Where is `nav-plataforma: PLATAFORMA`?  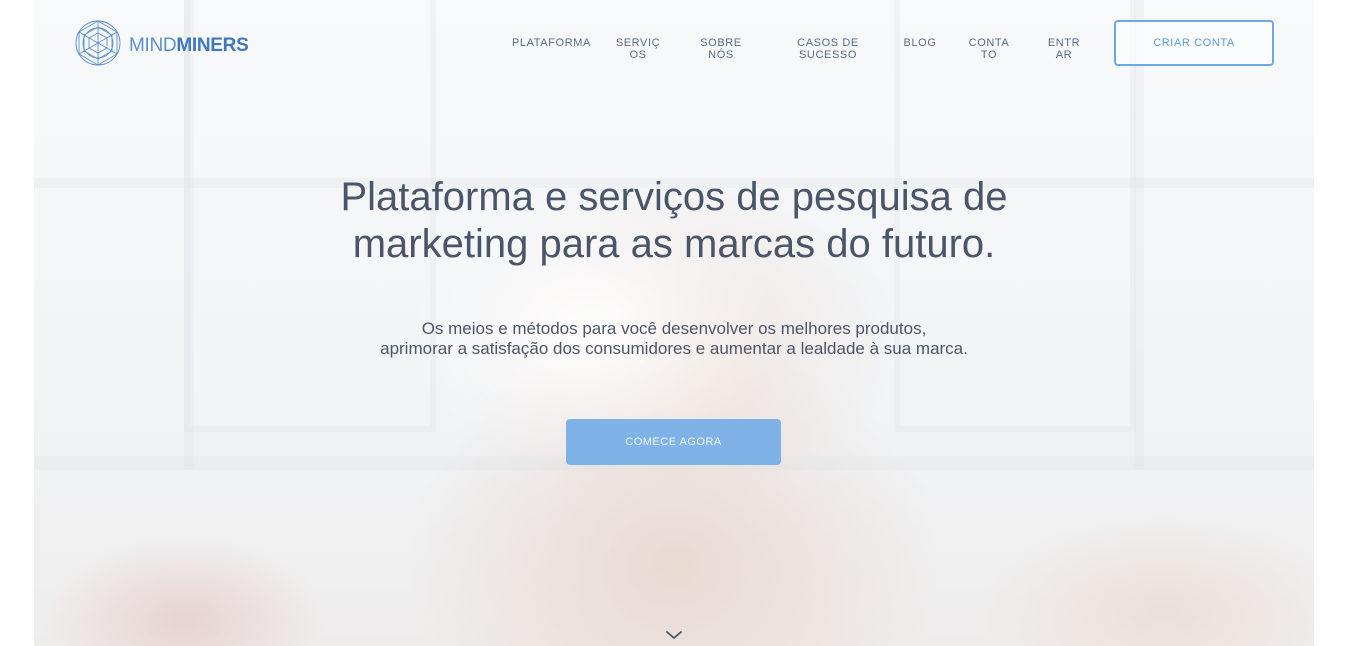 nav-plataforma: PLATAFORMA is located at coordinates (551, 43).